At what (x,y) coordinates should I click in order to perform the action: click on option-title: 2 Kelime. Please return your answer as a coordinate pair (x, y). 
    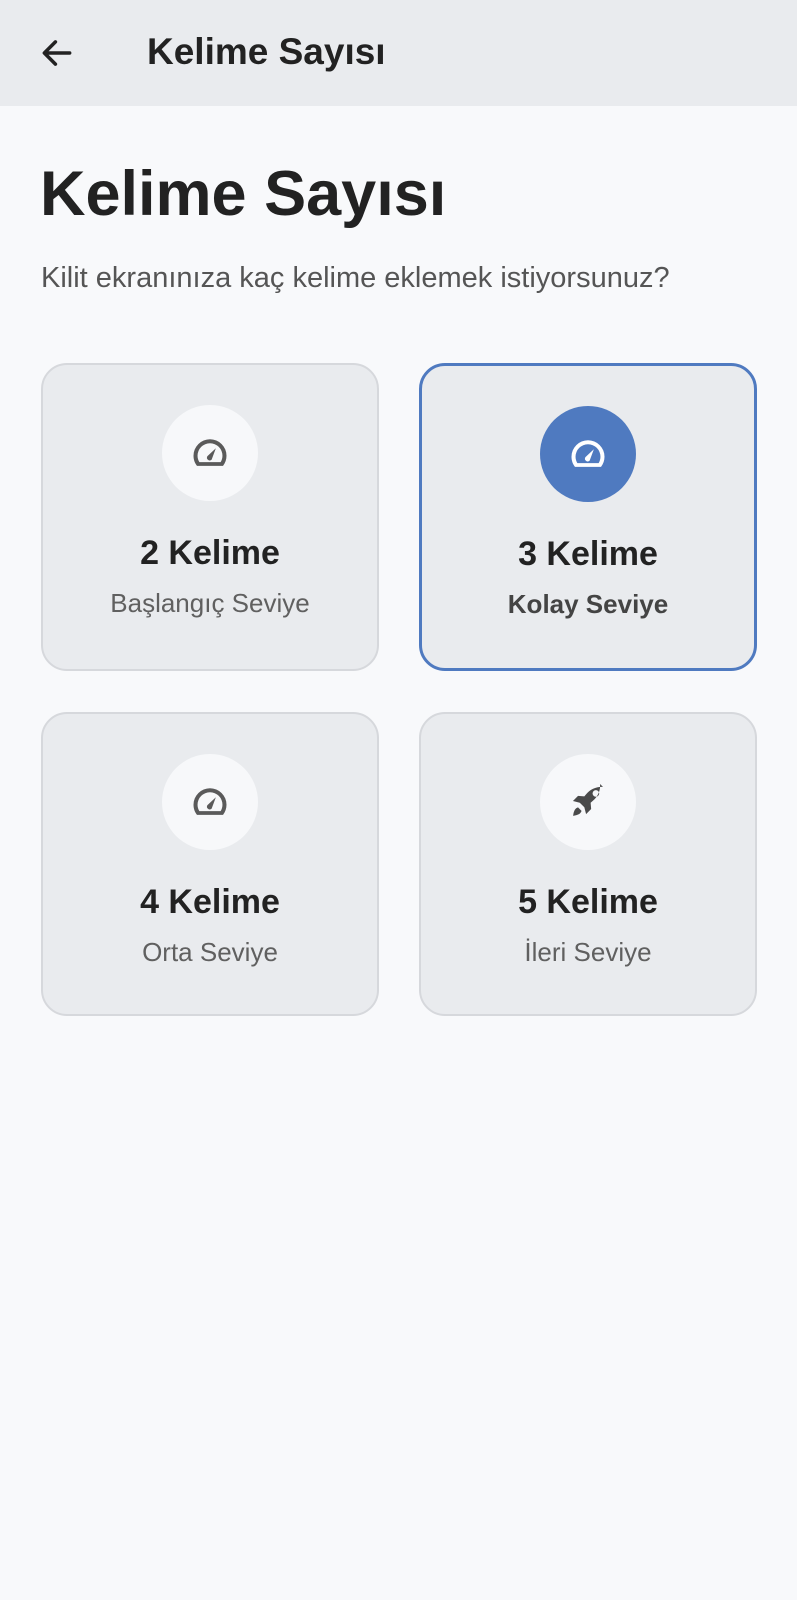
    Looking at the image, I should click on (210, 553).